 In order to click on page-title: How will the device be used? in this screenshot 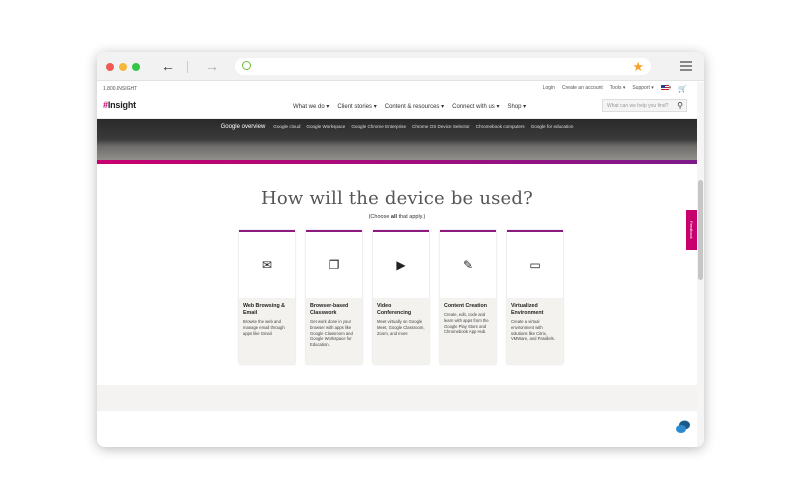, I will do `click(397, 198)`.